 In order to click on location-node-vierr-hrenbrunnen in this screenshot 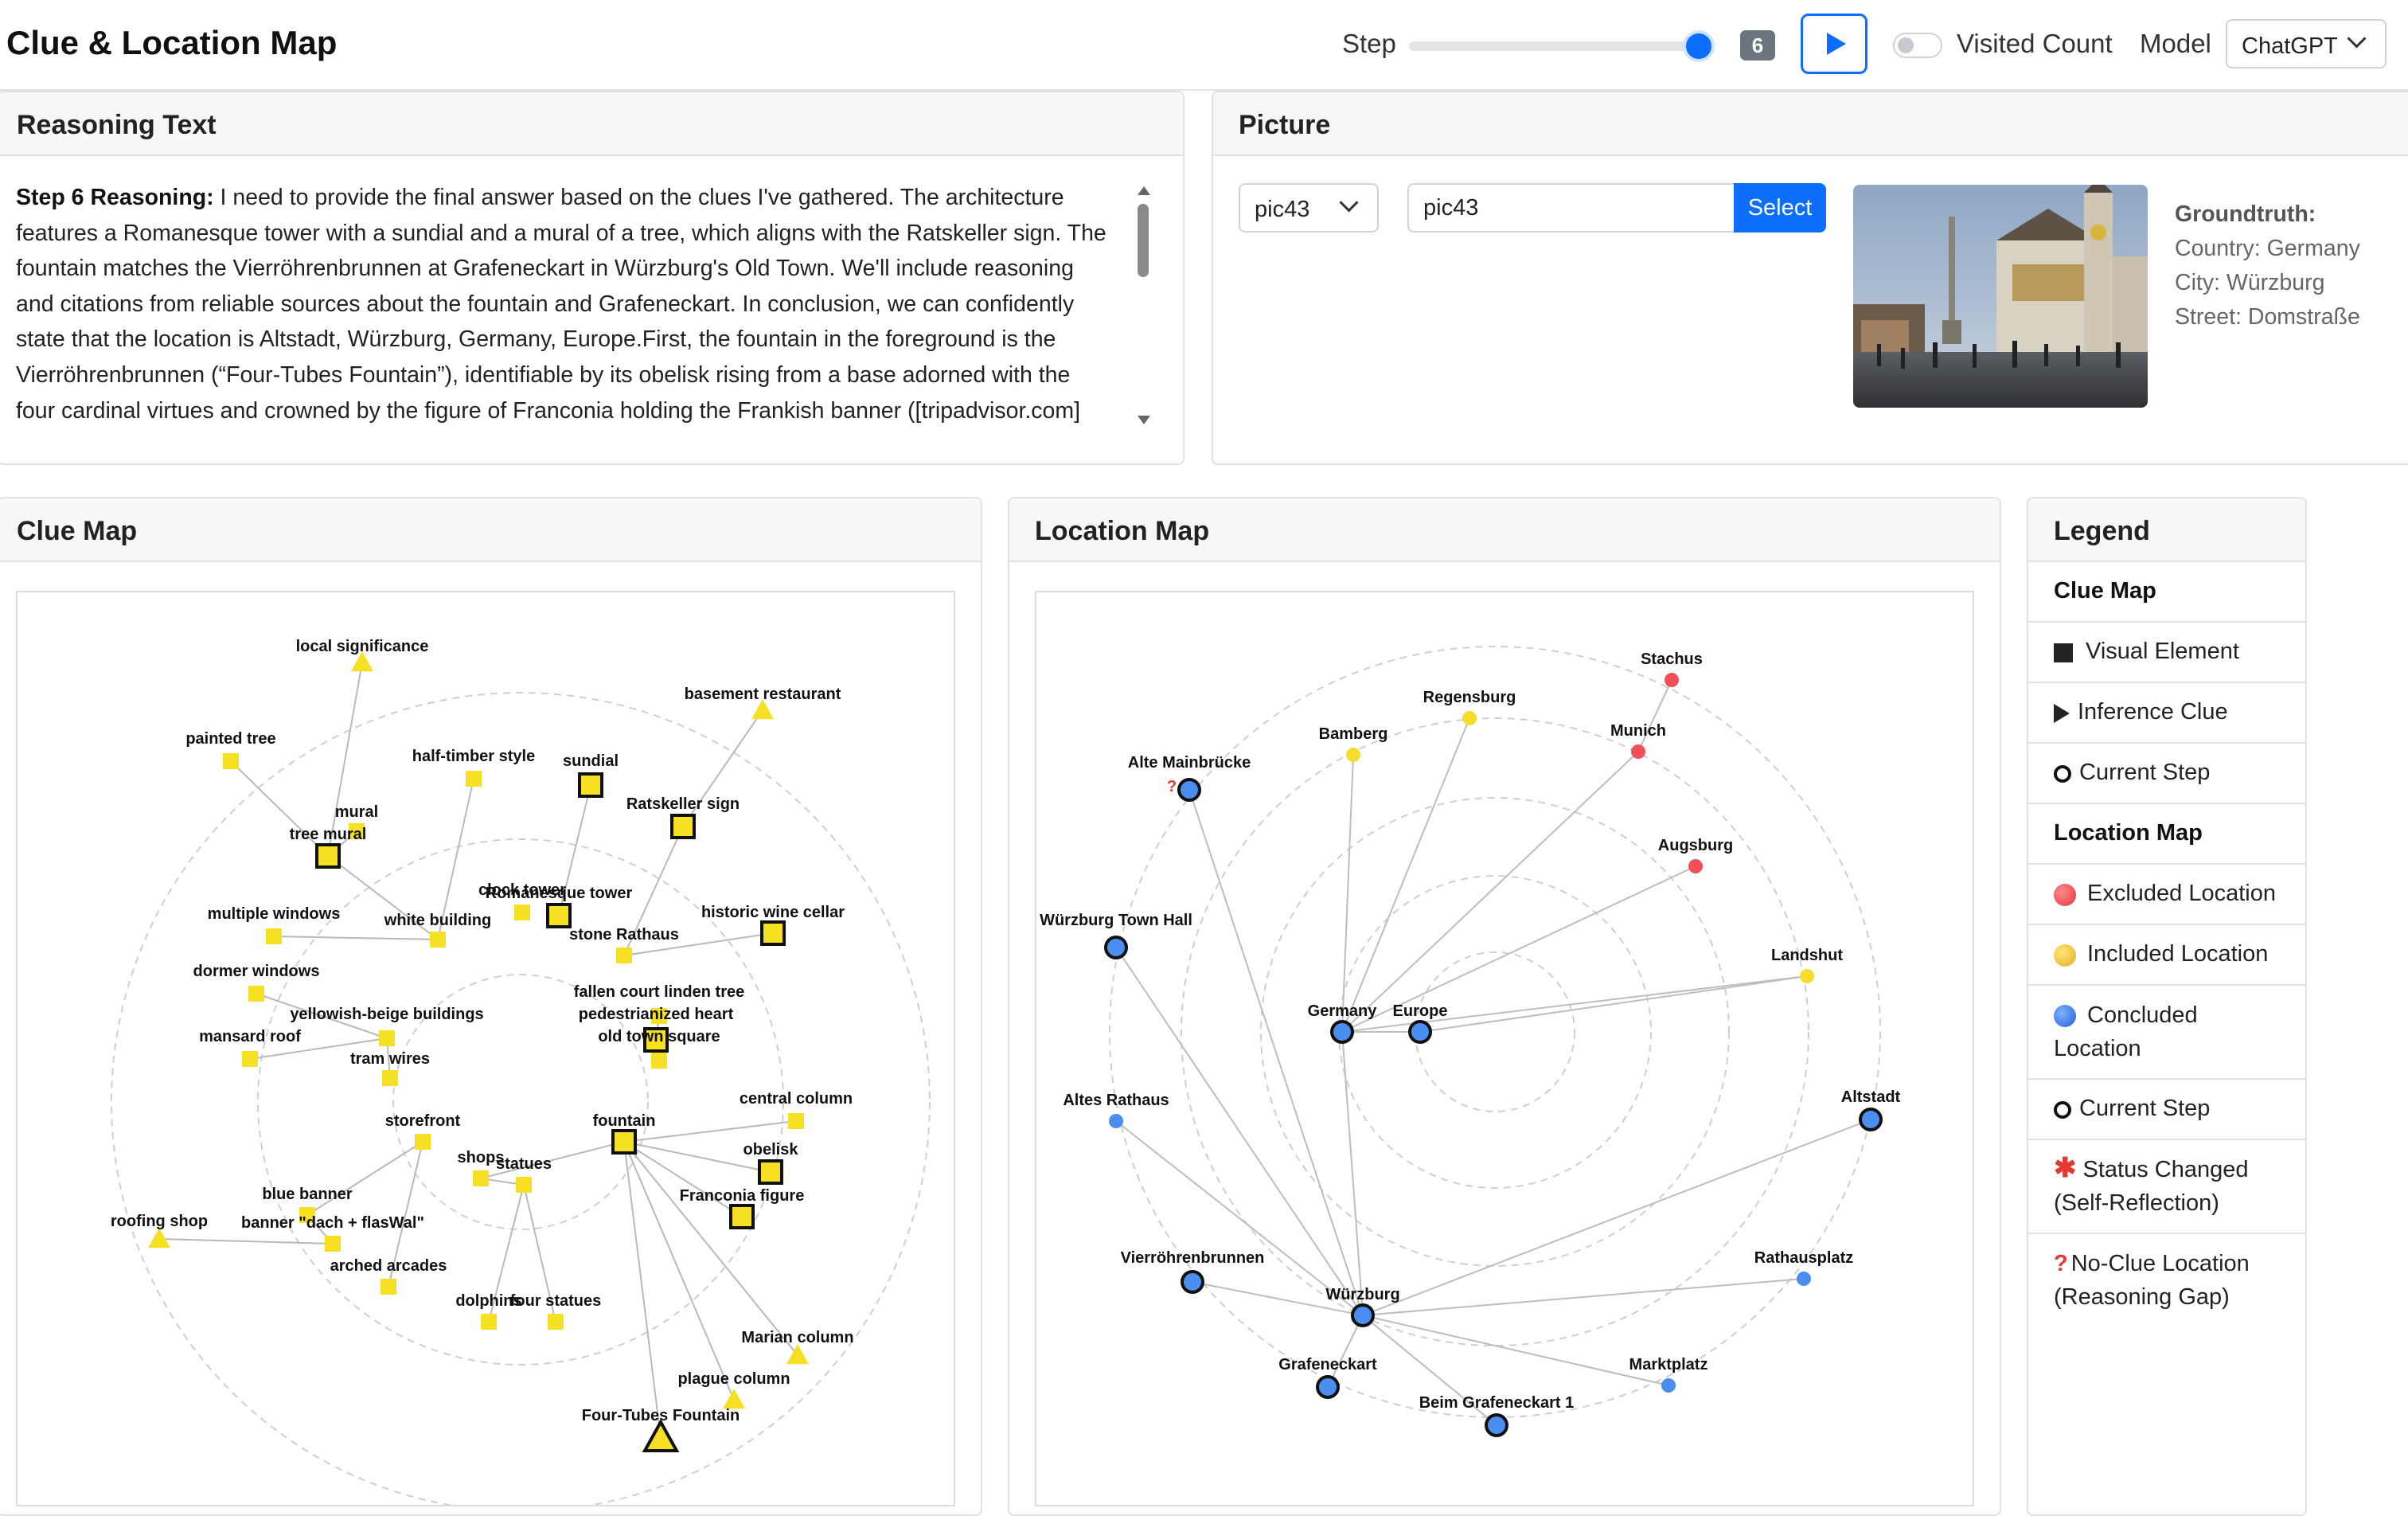, I will do `click(1192, 1282)`.